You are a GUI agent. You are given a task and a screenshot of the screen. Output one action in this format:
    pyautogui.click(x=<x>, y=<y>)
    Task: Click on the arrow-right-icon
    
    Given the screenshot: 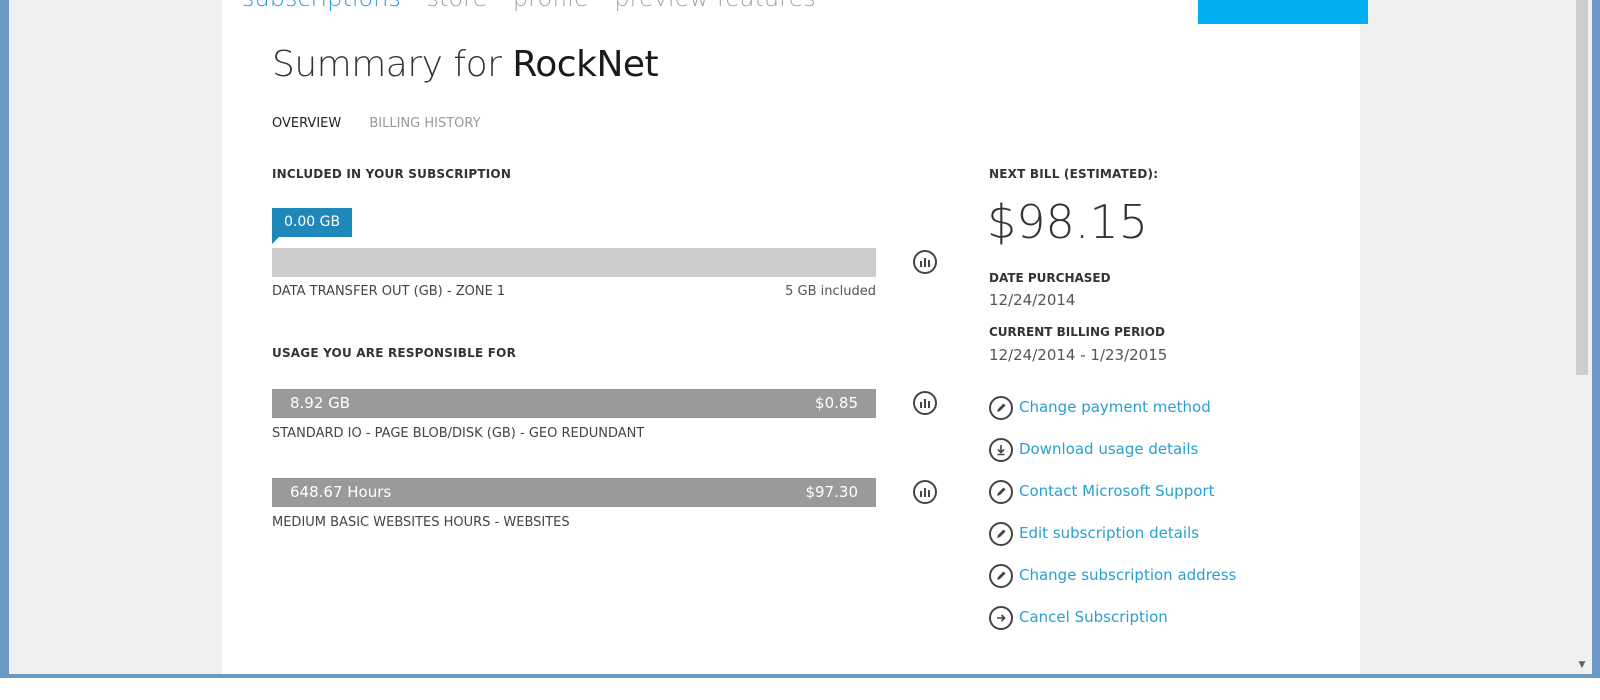 What is the action you would take?
    pyautogui.click(x=1001, y=618)
    